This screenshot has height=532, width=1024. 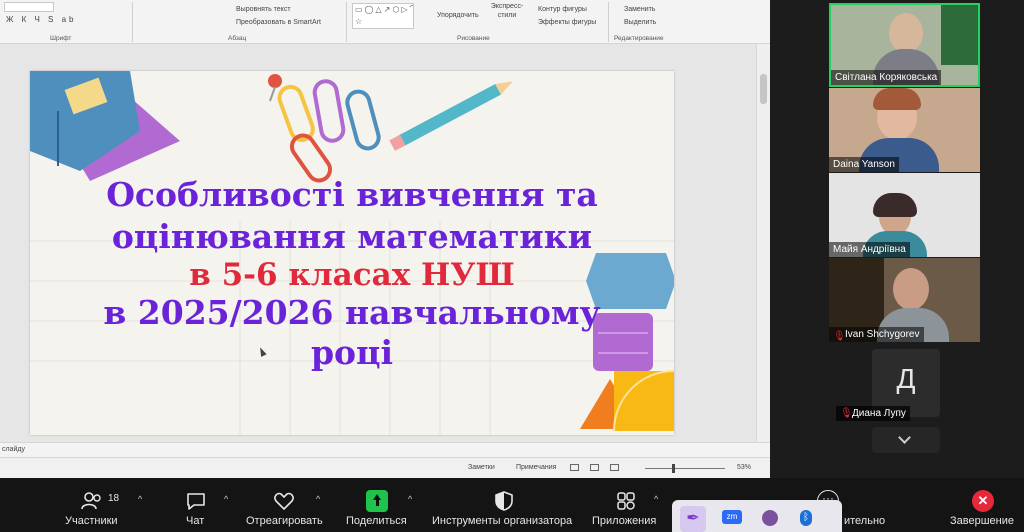 What do you see at coordinates (574, 467) in the screenshot?
I see `normal-view-icon` at bounding box center [574, 467].